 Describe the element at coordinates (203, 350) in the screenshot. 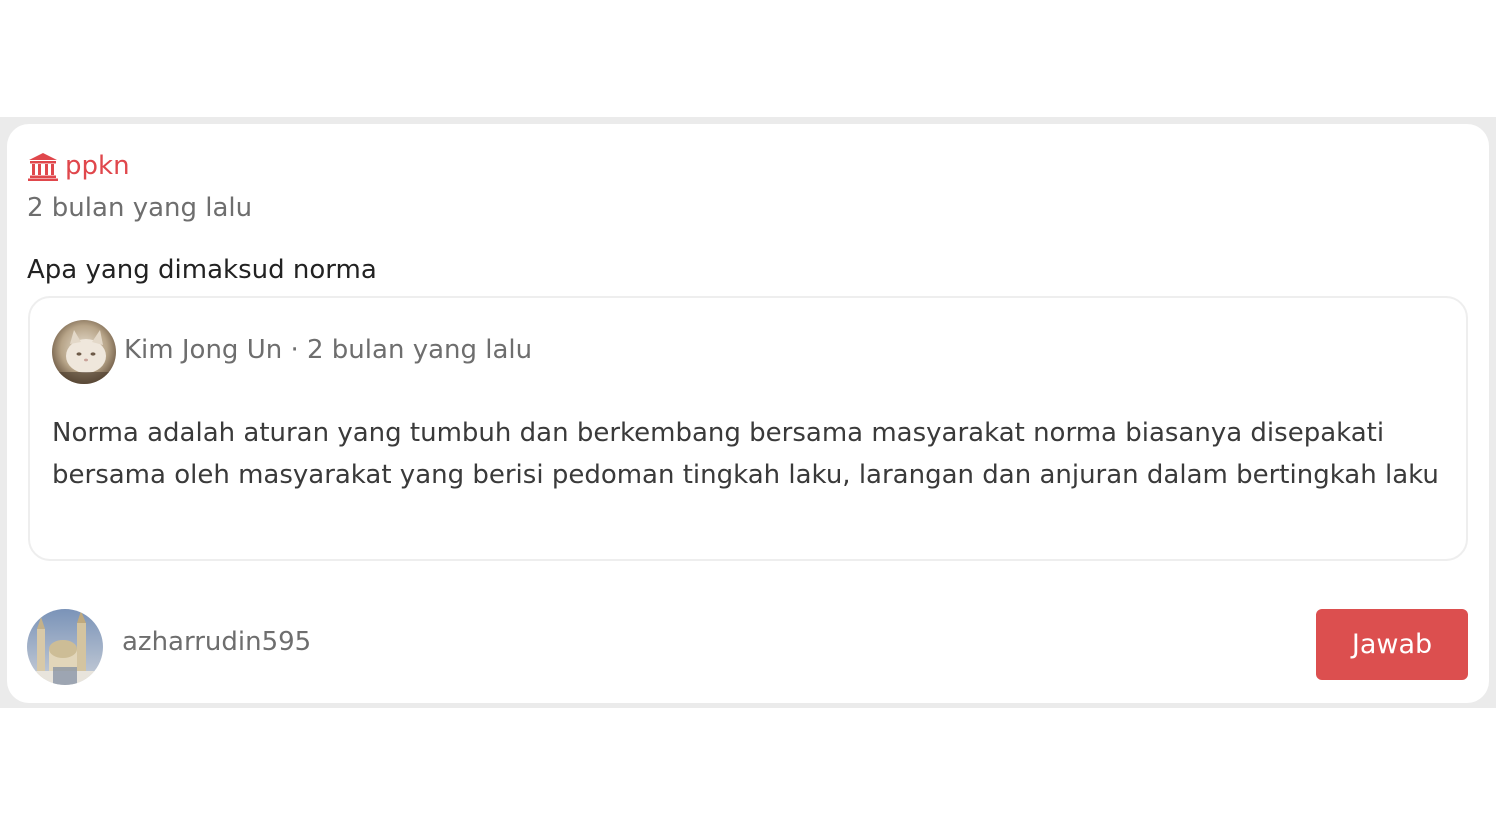

I see `answer-author-name: Kim Jong Un` at that location.